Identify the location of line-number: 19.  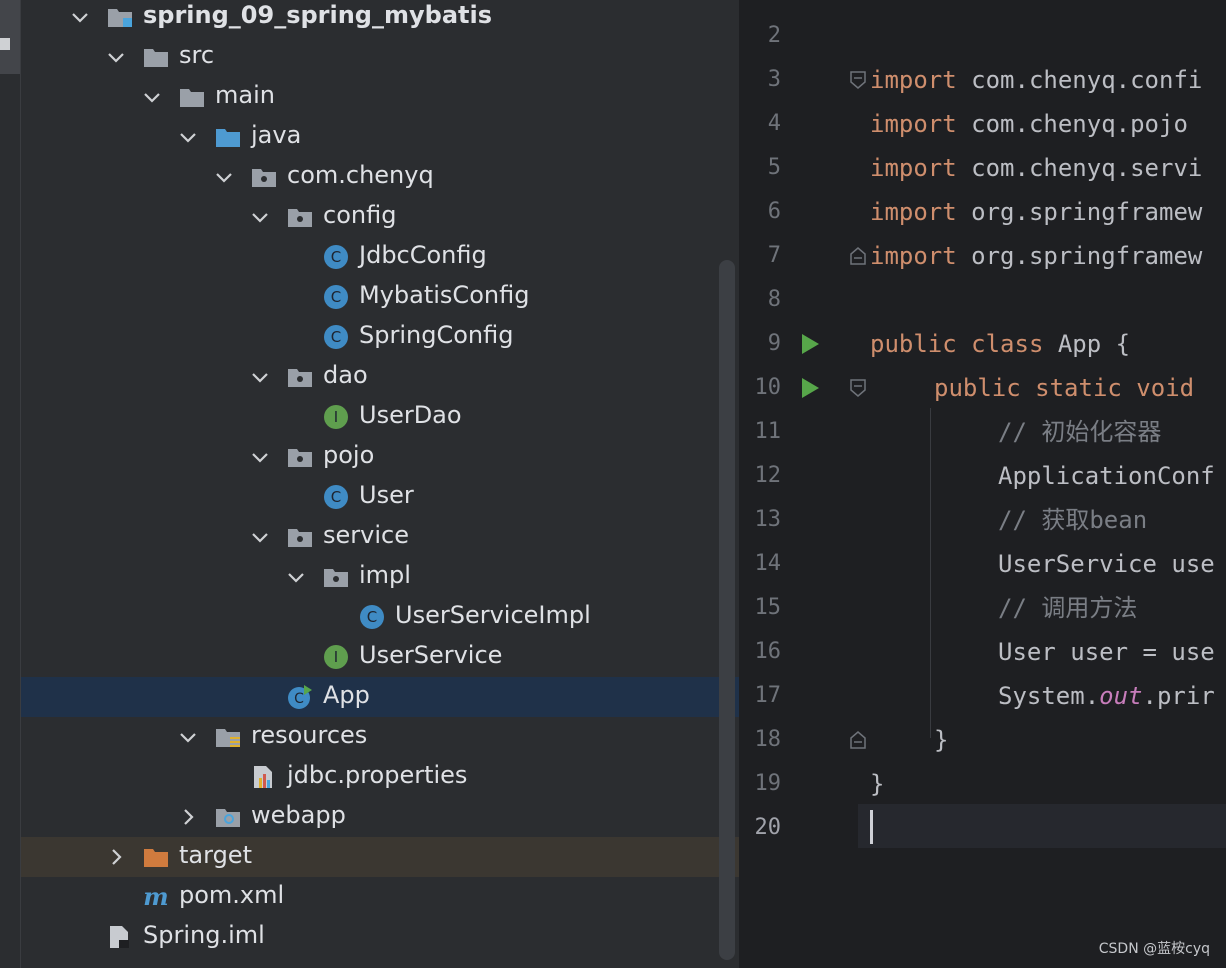
(768, 783).